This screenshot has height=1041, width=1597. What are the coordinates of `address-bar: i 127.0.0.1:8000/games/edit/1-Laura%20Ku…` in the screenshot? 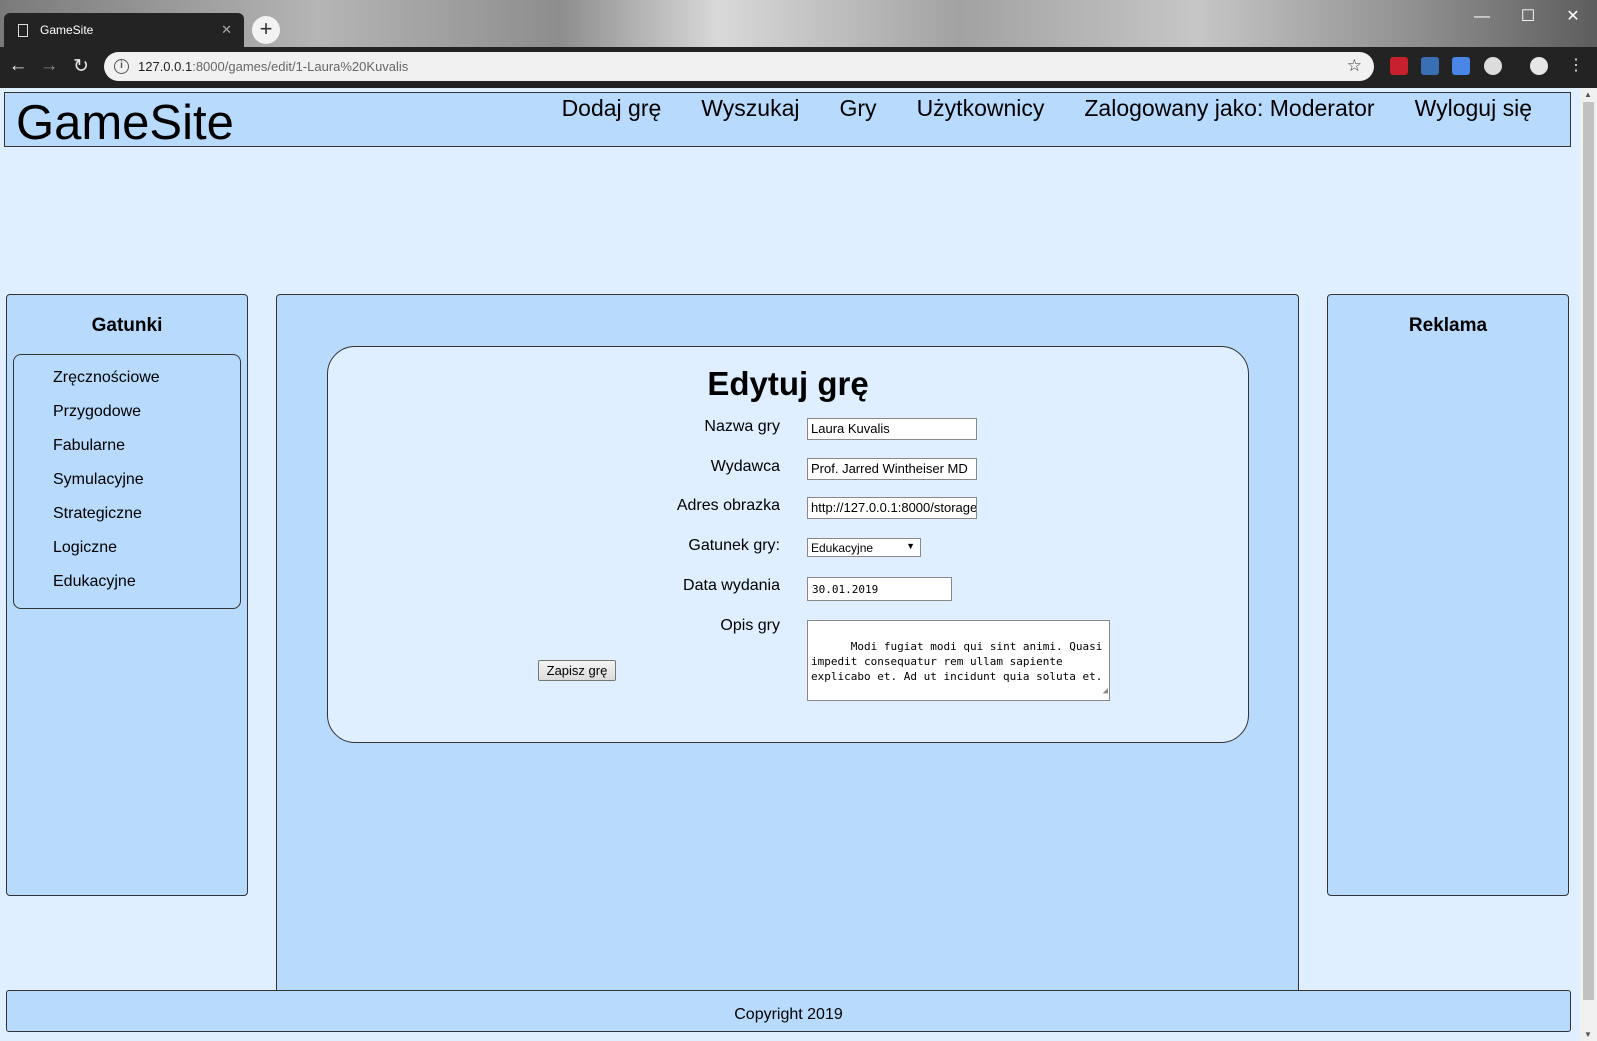 It's located at (739, 66).